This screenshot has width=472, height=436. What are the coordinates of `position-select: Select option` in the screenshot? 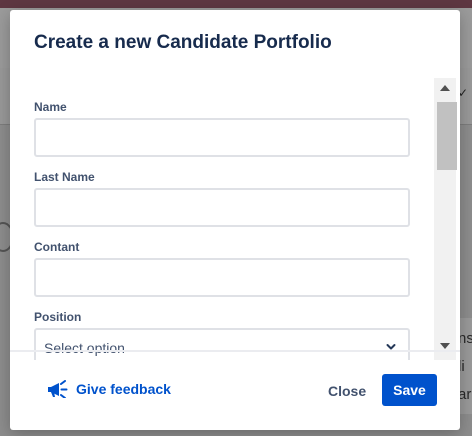 It's located at (222, 344).